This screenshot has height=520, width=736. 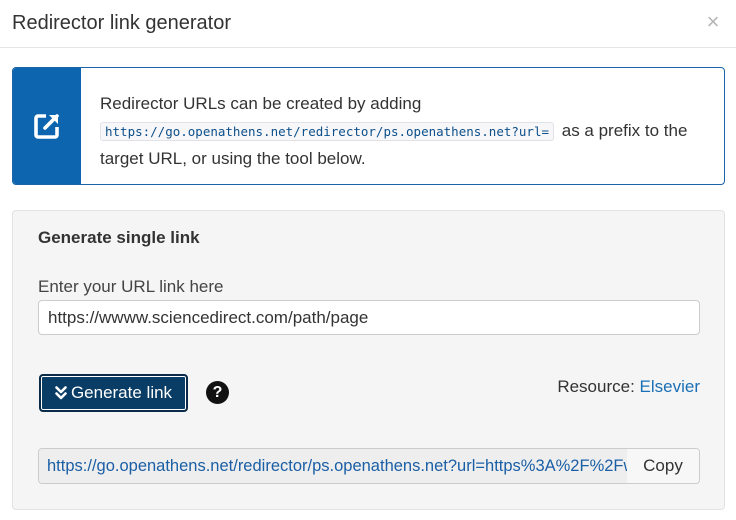 What do you see at coordinates (121, 392) in the screenshot?
I see `generate-link-label: Generate link` at bounding box center [121, 392].